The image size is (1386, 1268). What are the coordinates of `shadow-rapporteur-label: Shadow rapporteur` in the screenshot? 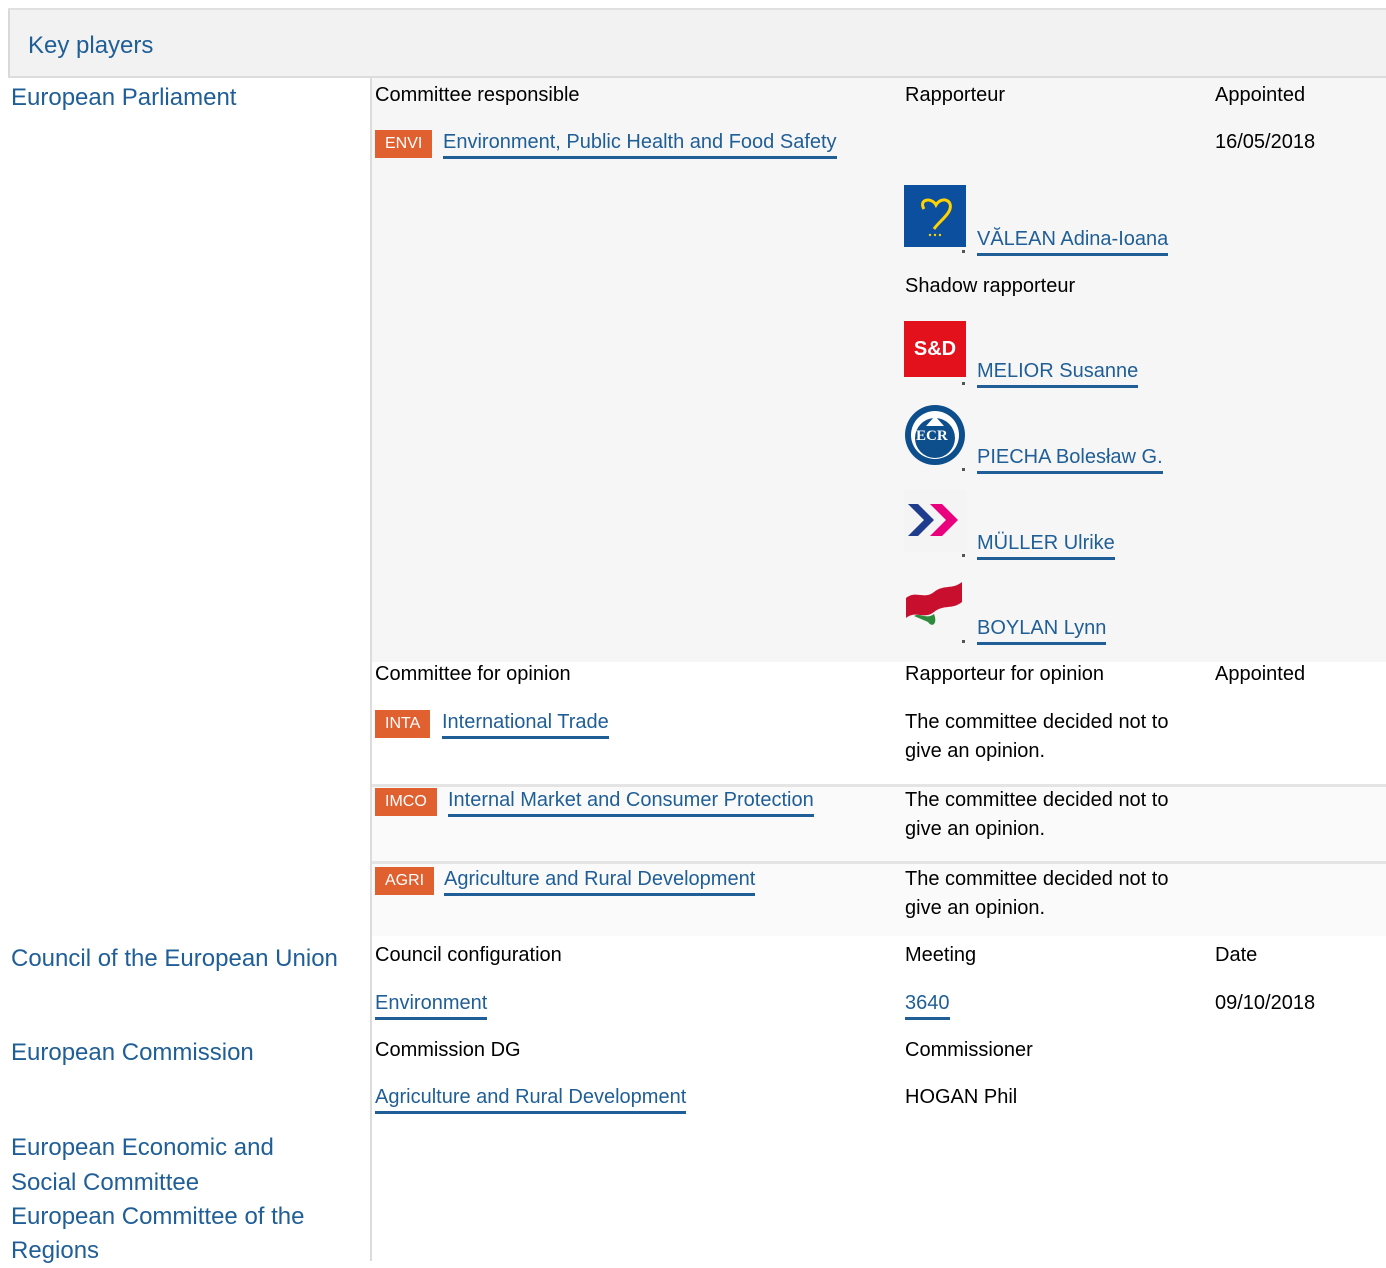 It's located at (990, 286).